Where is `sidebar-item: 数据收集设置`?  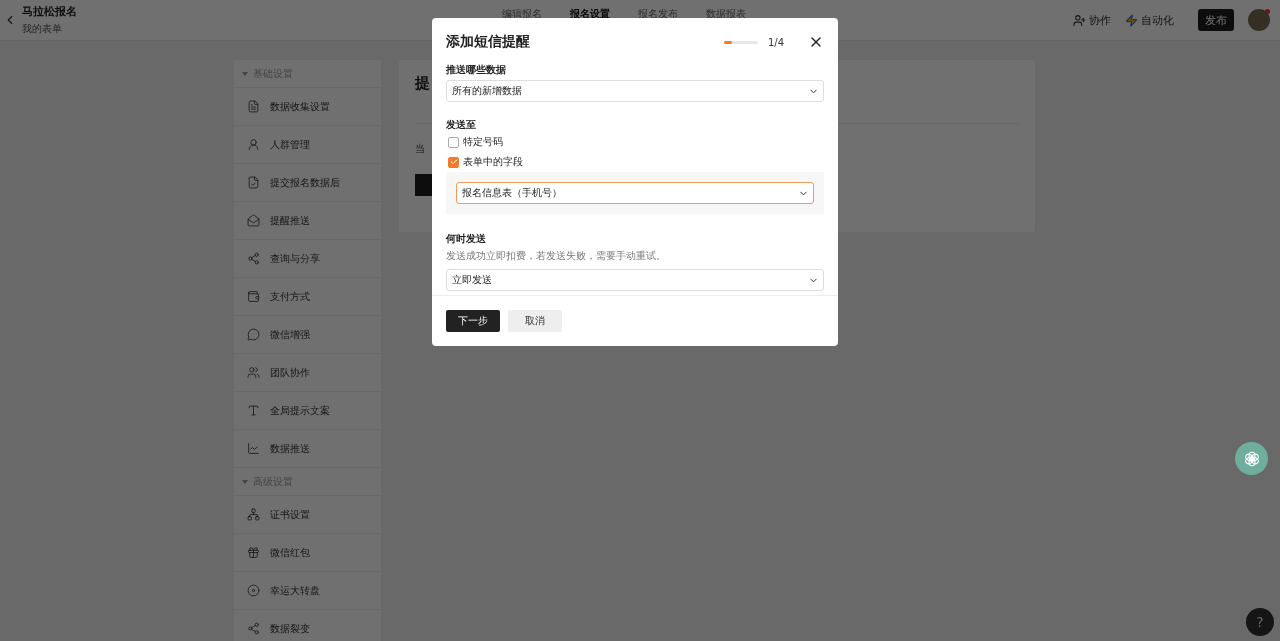 sidebar-item: 数据收集设置 is located at coordinates (307, 107).